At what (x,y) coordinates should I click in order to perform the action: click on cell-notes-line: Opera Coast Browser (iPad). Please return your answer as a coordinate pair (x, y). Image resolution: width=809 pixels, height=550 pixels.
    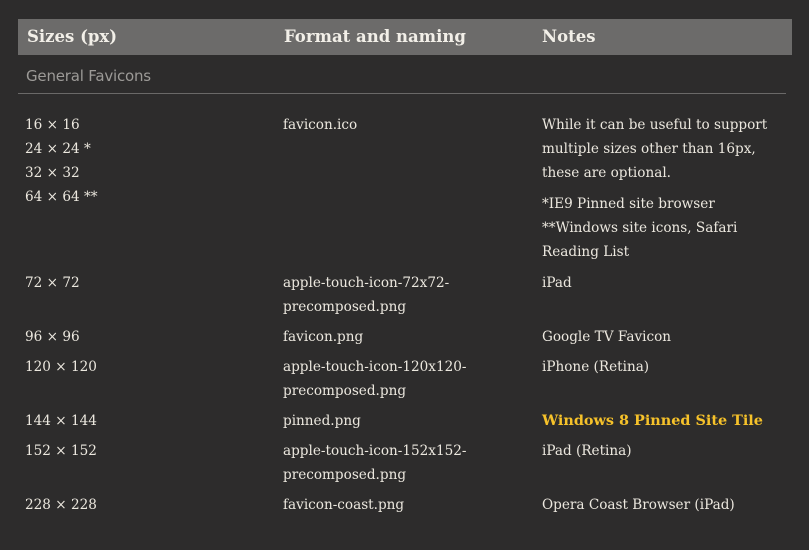
    Looking at the image, I should click on (638, 505).